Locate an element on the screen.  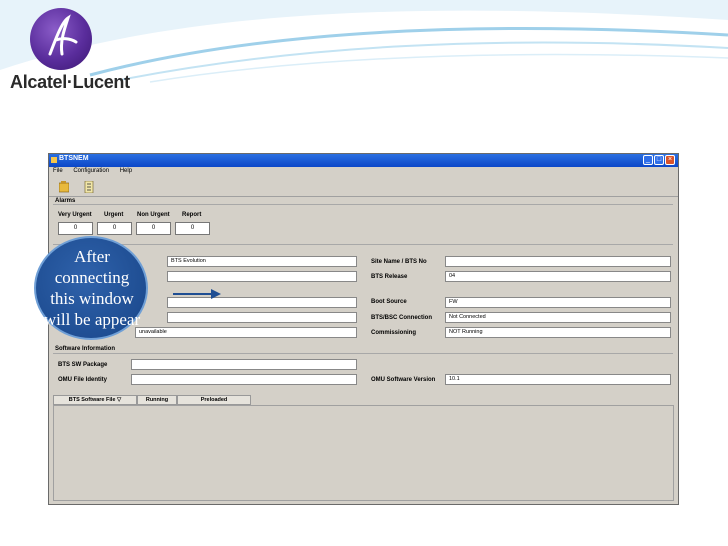
toolbar is located at coordinates (363, 187).